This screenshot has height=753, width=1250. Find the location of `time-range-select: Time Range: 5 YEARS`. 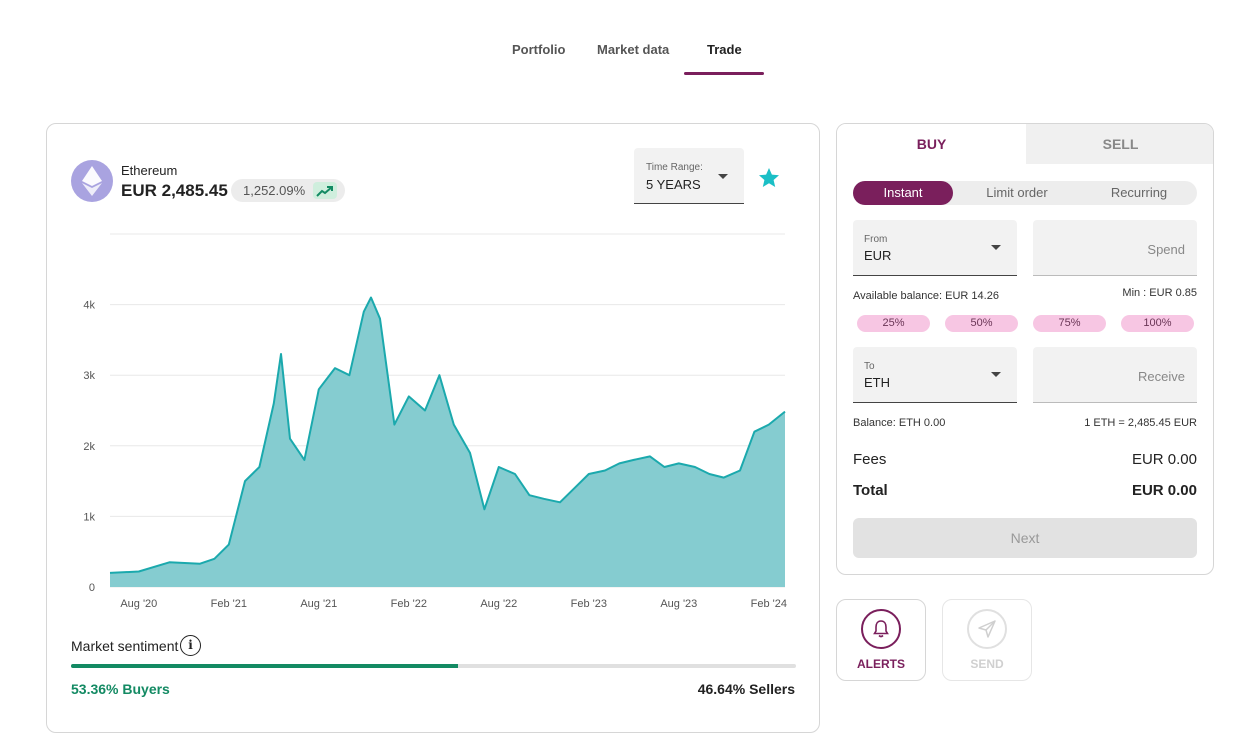

time-range-select: Time Range: 5 YEARS is located at coordinates (689, 176).